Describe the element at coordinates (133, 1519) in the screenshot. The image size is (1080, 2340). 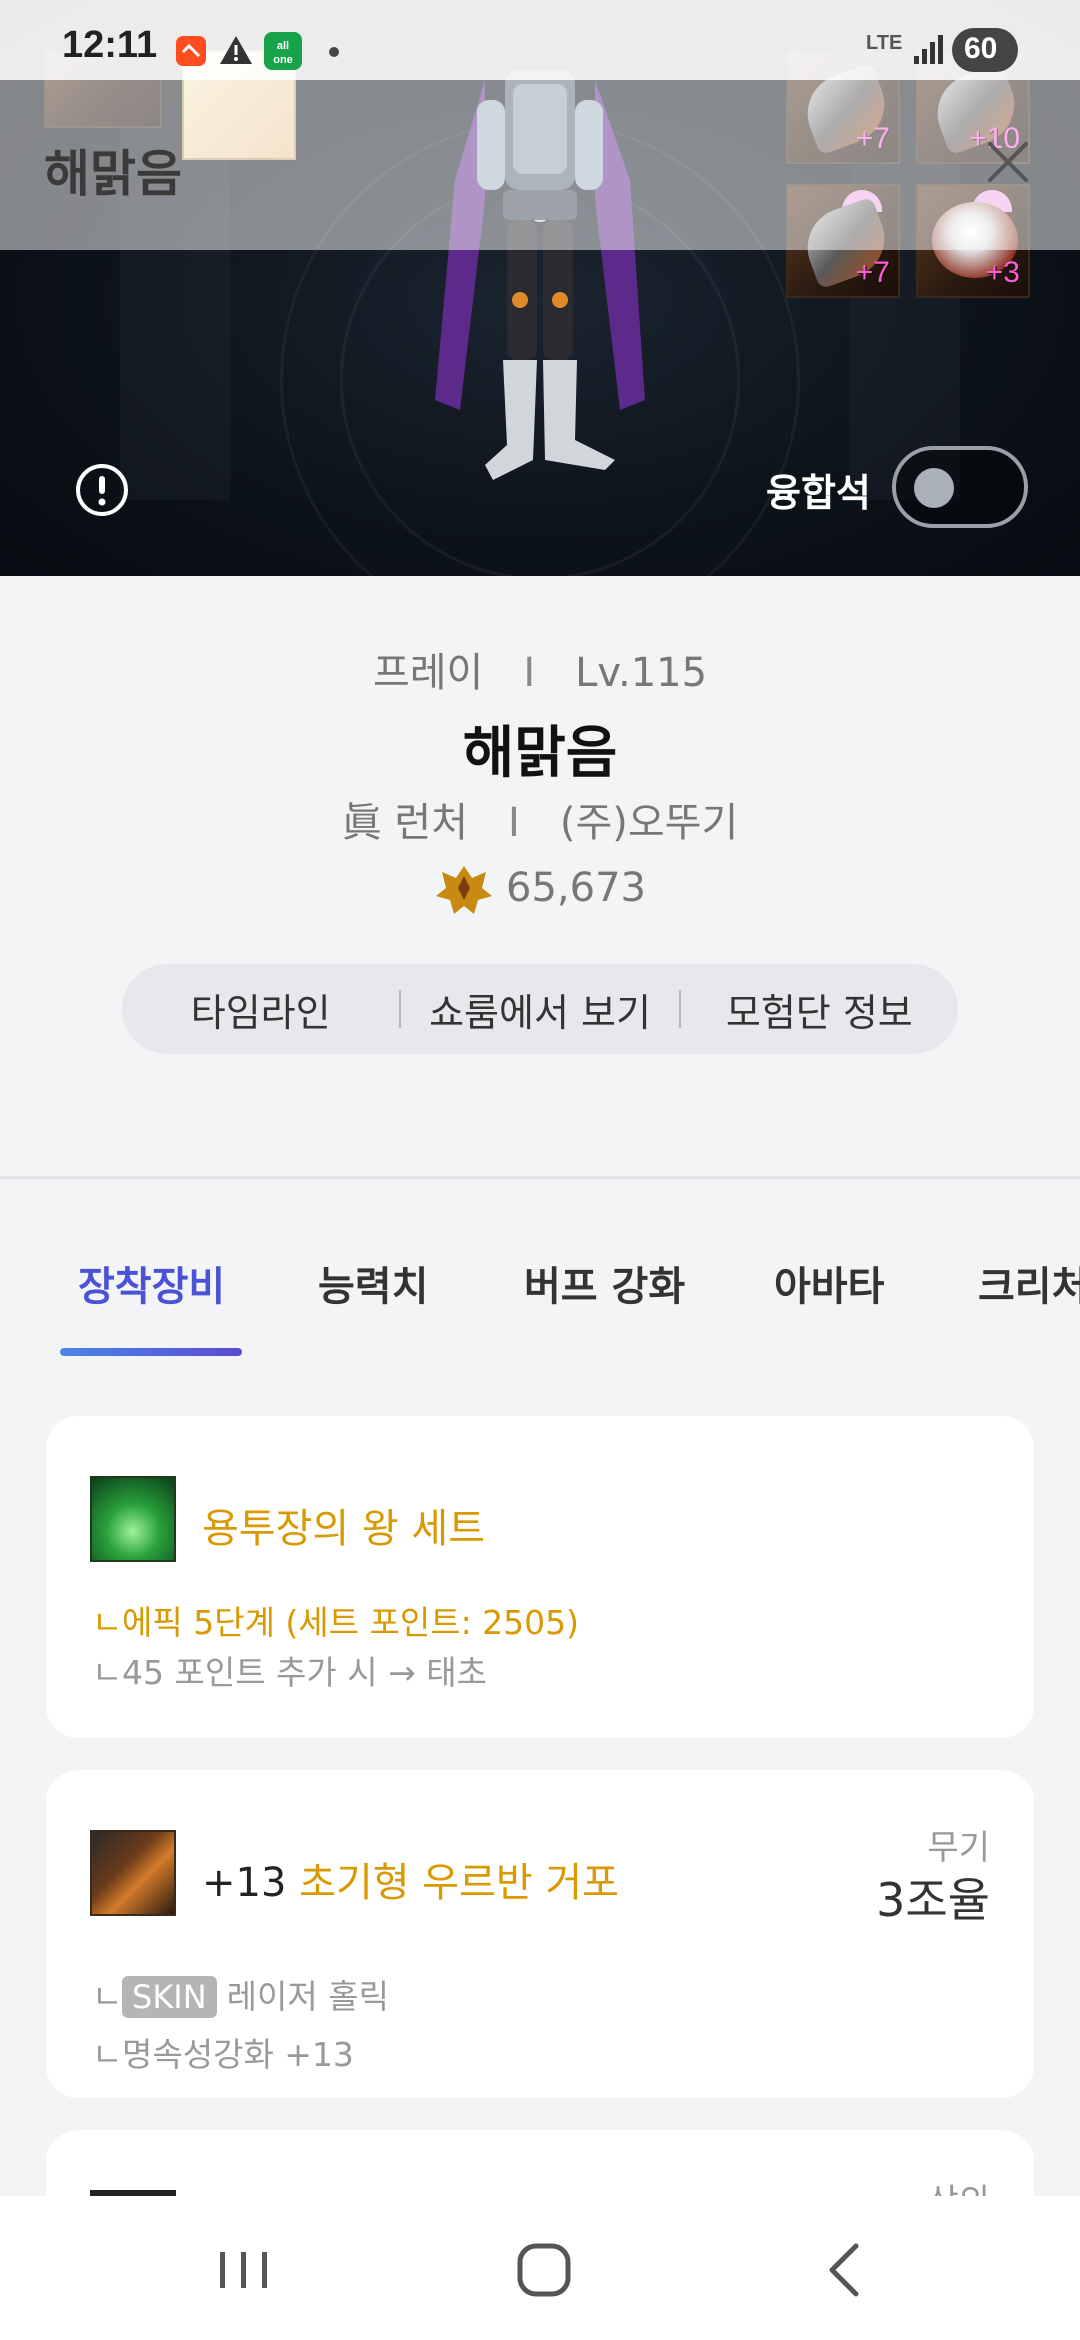
I see `set-emblem-icon` at that location.